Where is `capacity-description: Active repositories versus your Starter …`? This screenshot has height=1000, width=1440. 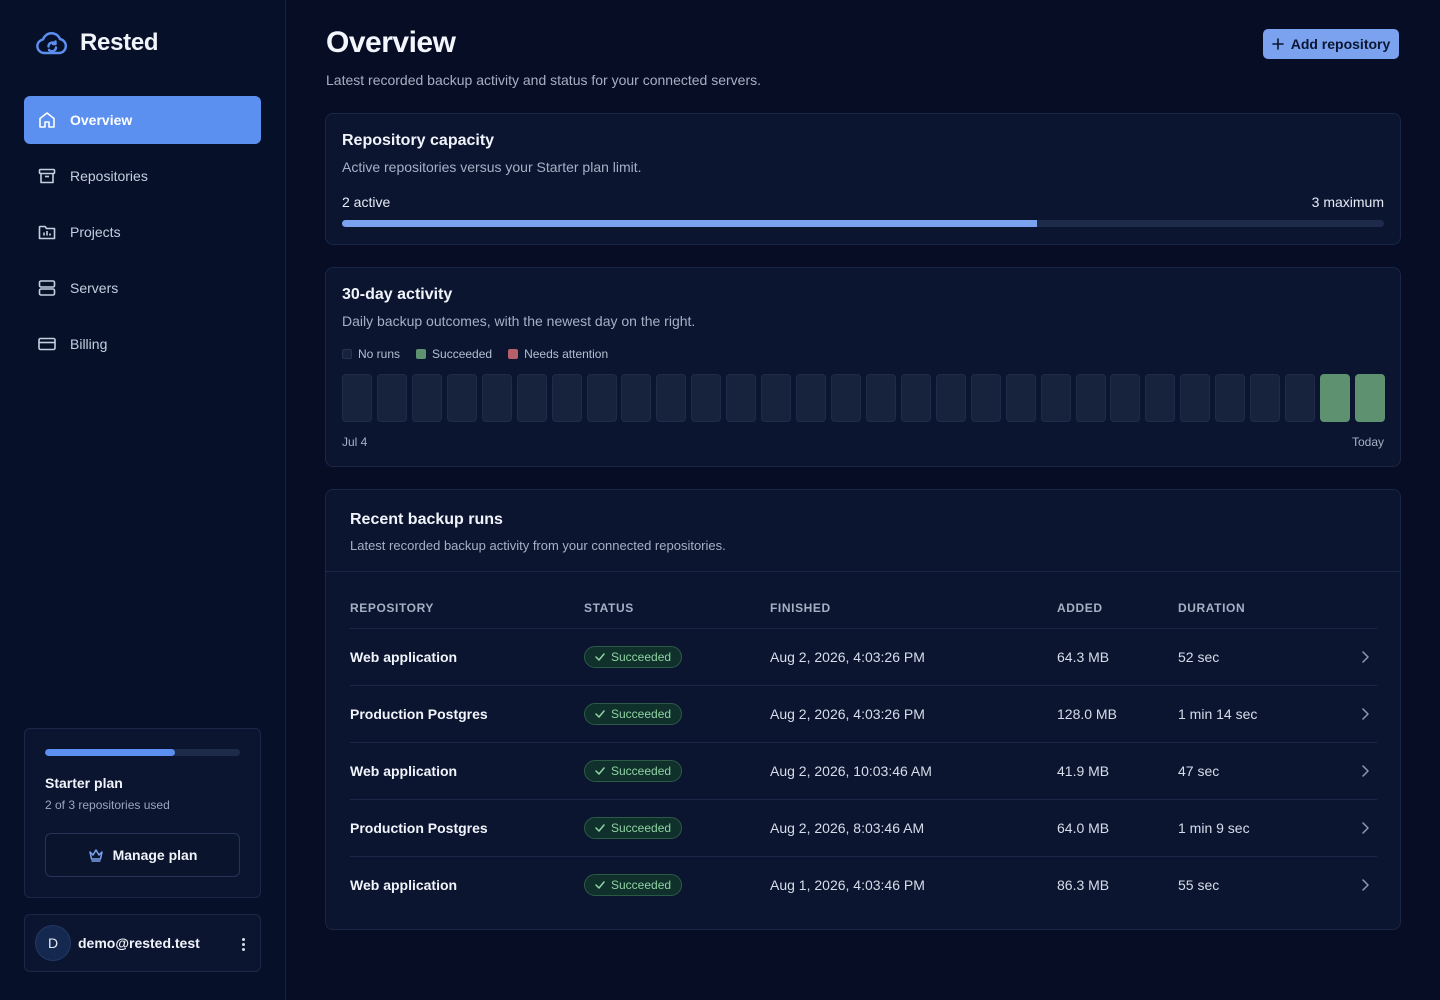 capacity-description: Active repositories versus your Starter … is located at coordinates (492, 167).